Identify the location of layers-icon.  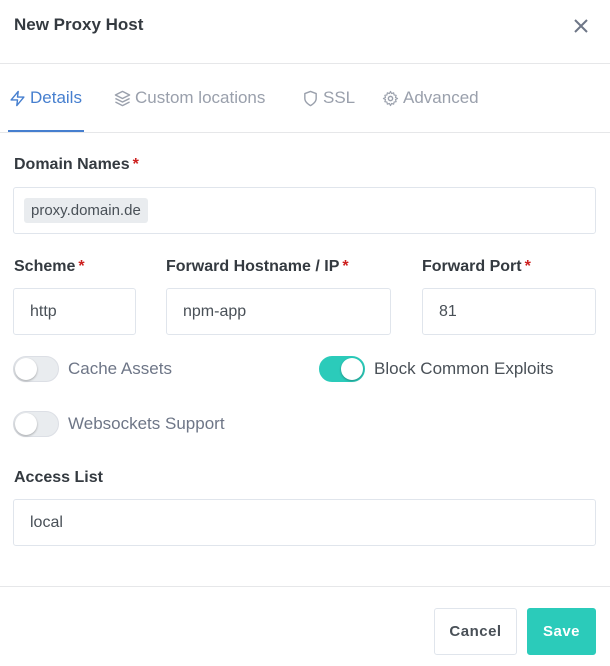
(122, 98).